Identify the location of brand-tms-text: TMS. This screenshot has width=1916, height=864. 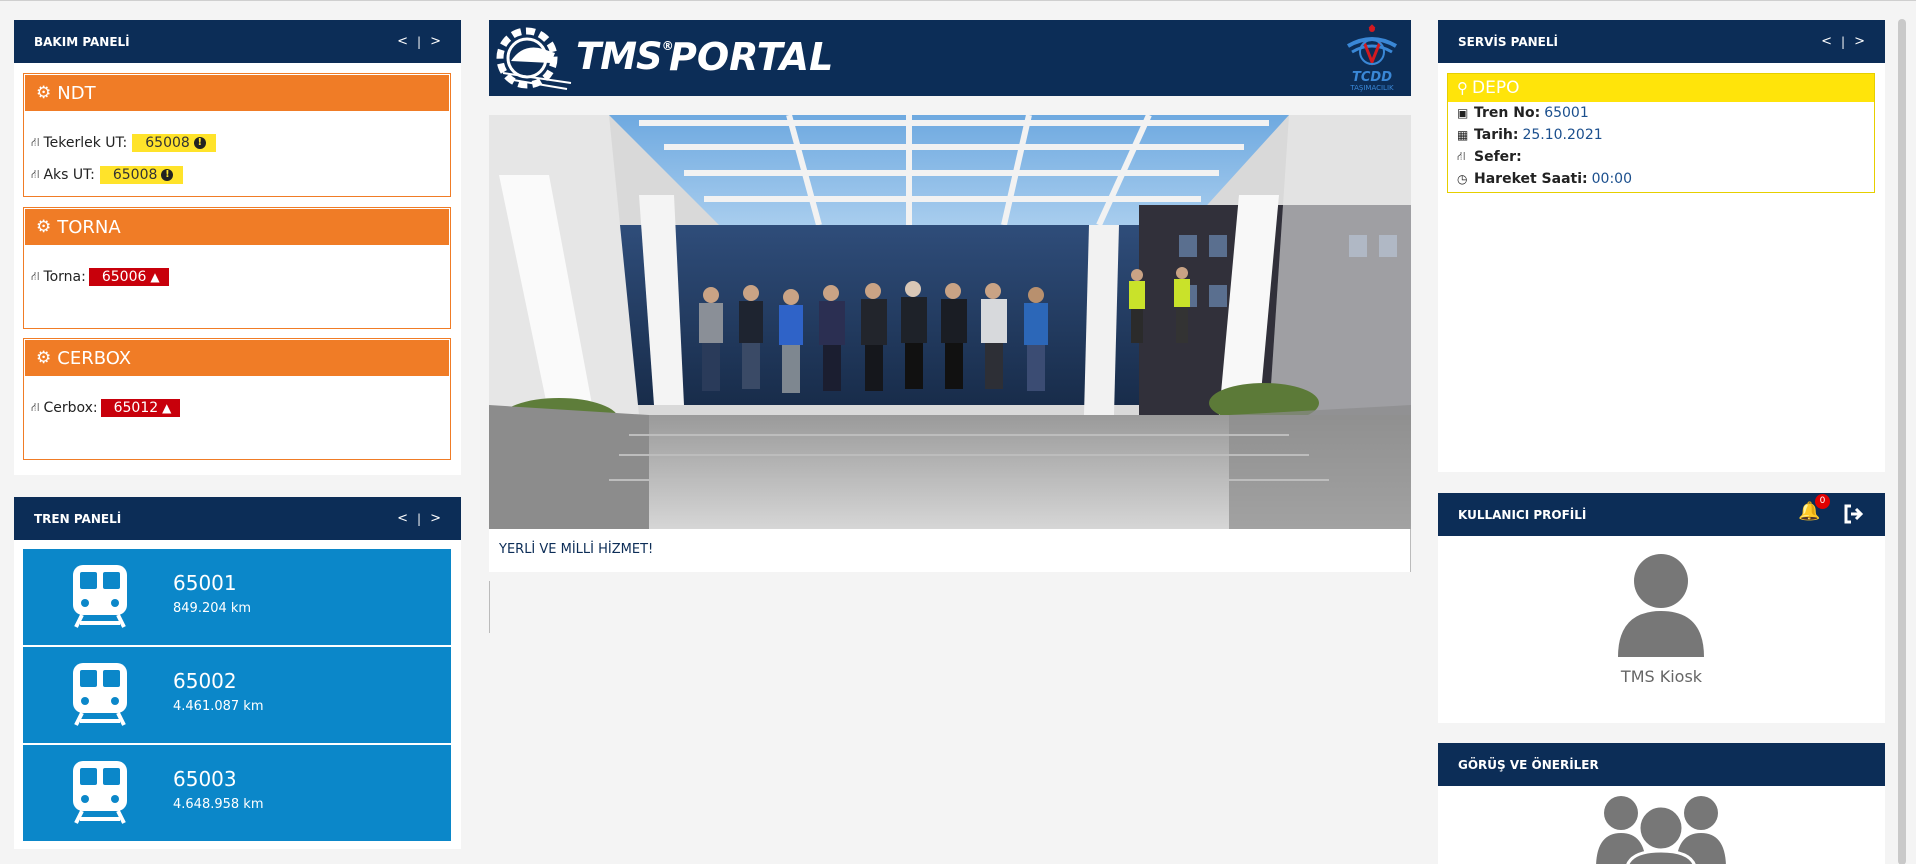
(619, 56).